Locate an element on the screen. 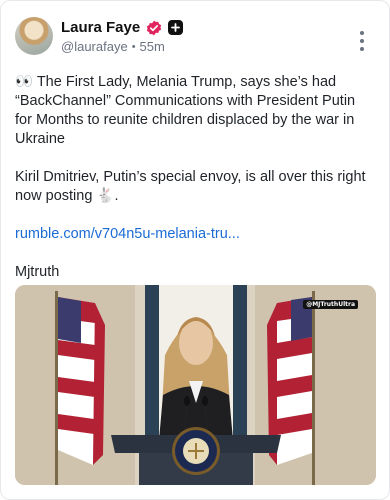 This screenshot has height=500, width=390. meta-row: @laurafaye • 55m is located at coordinates (113, 46).